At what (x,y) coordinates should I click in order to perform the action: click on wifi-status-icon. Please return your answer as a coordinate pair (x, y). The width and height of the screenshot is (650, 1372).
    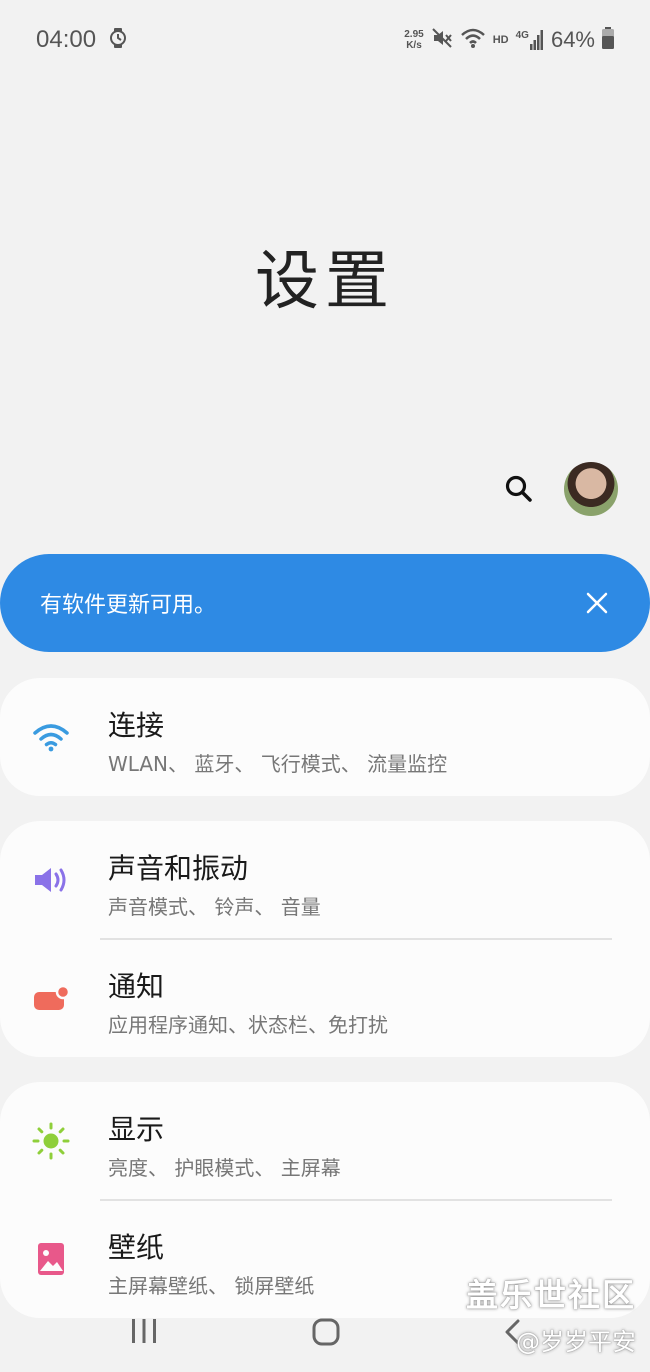
    Looking at the image, I should click on (473, 40).